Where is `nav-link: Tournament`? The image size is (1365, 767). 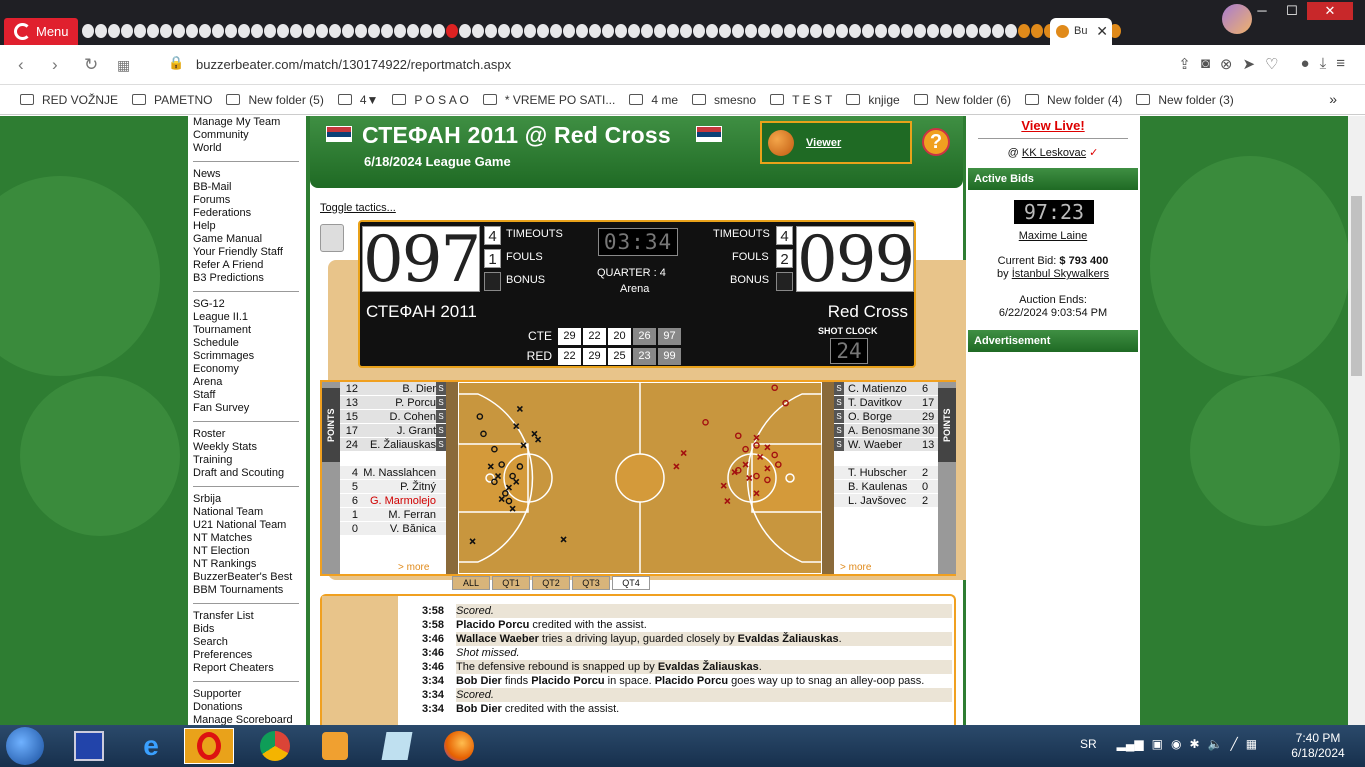 nav-link: Tournament is located at coordinates (246, 330).